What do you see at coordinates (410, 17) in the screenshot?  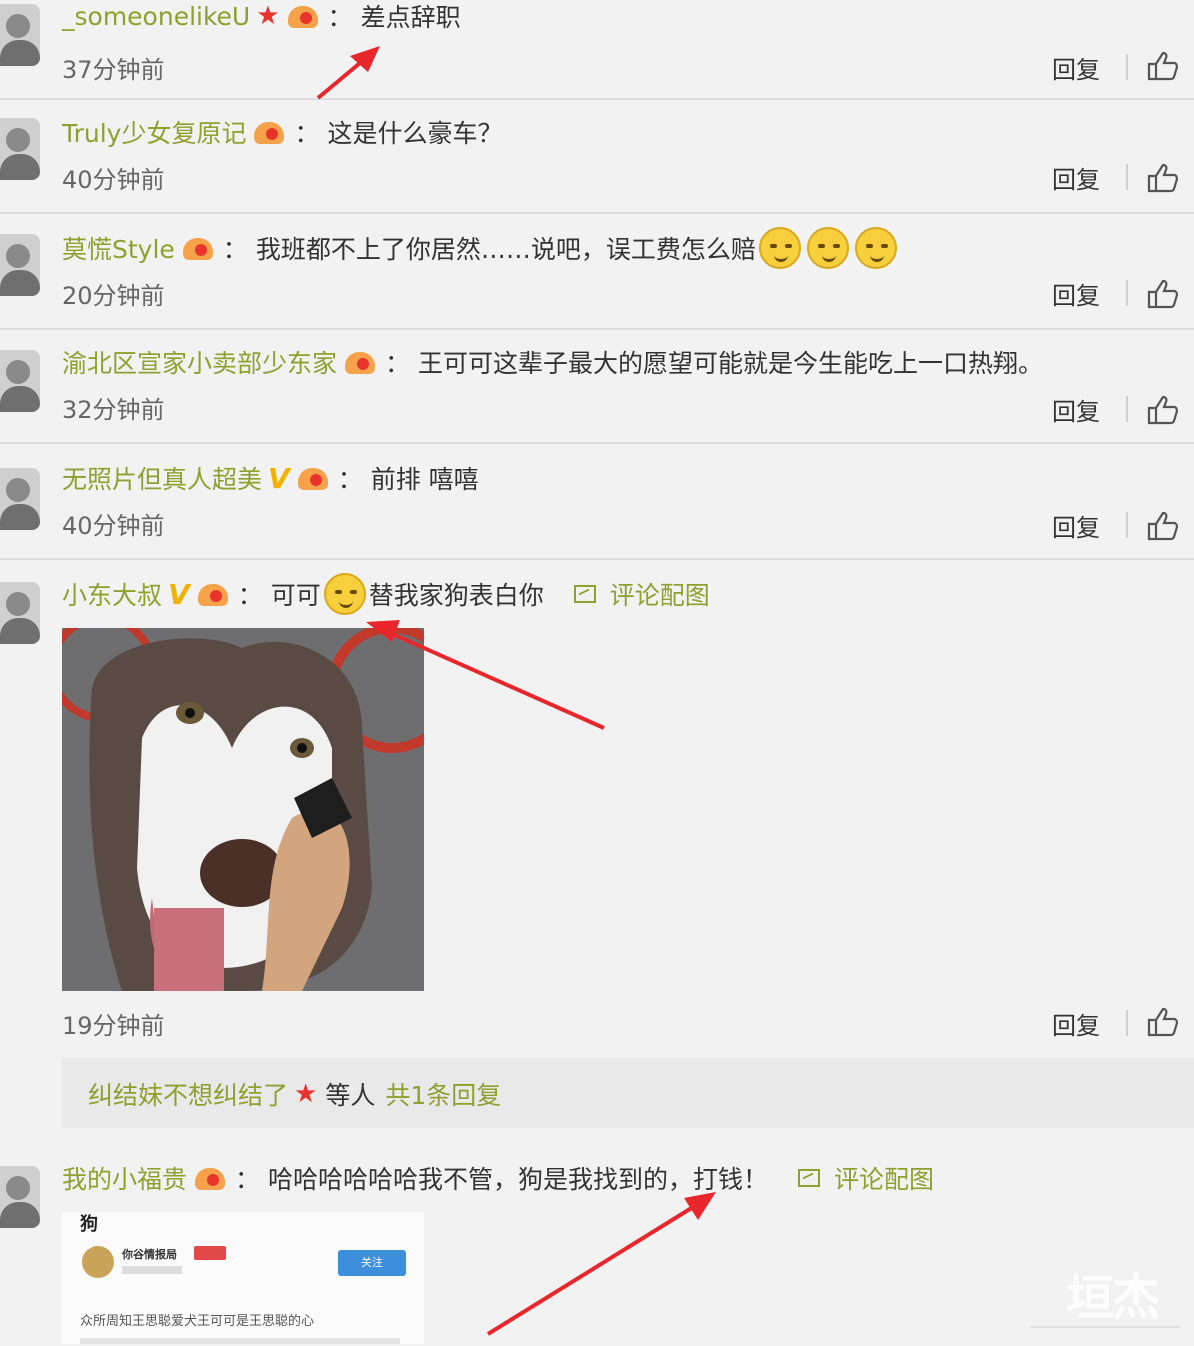 I see `comment-text: 差点辞职` at bounding box center [410, 17].